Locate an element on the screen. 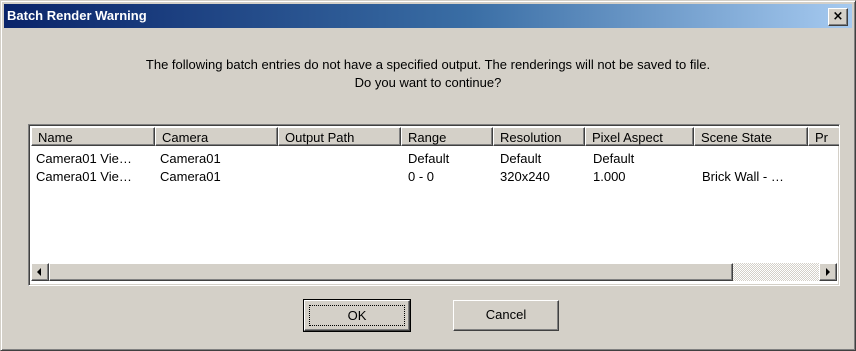 The width and height of the screenshot is (856, 351). cell-pixel-aspect: Default is located at coordinates (614, 158).